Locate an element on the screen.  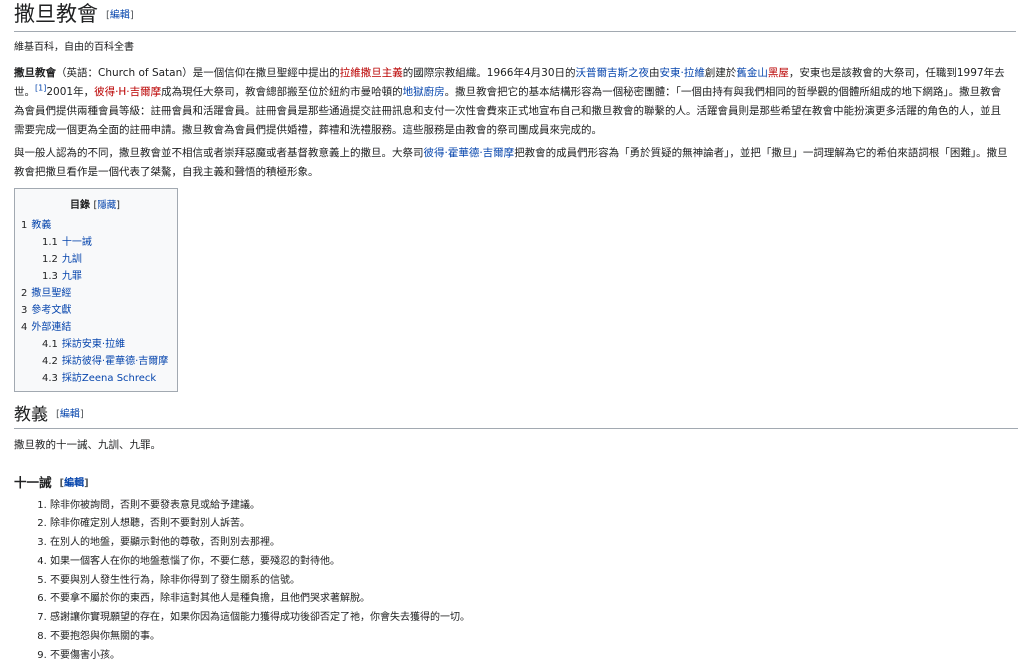
toc-item-number: 2 is located at coordinates (24, 293).